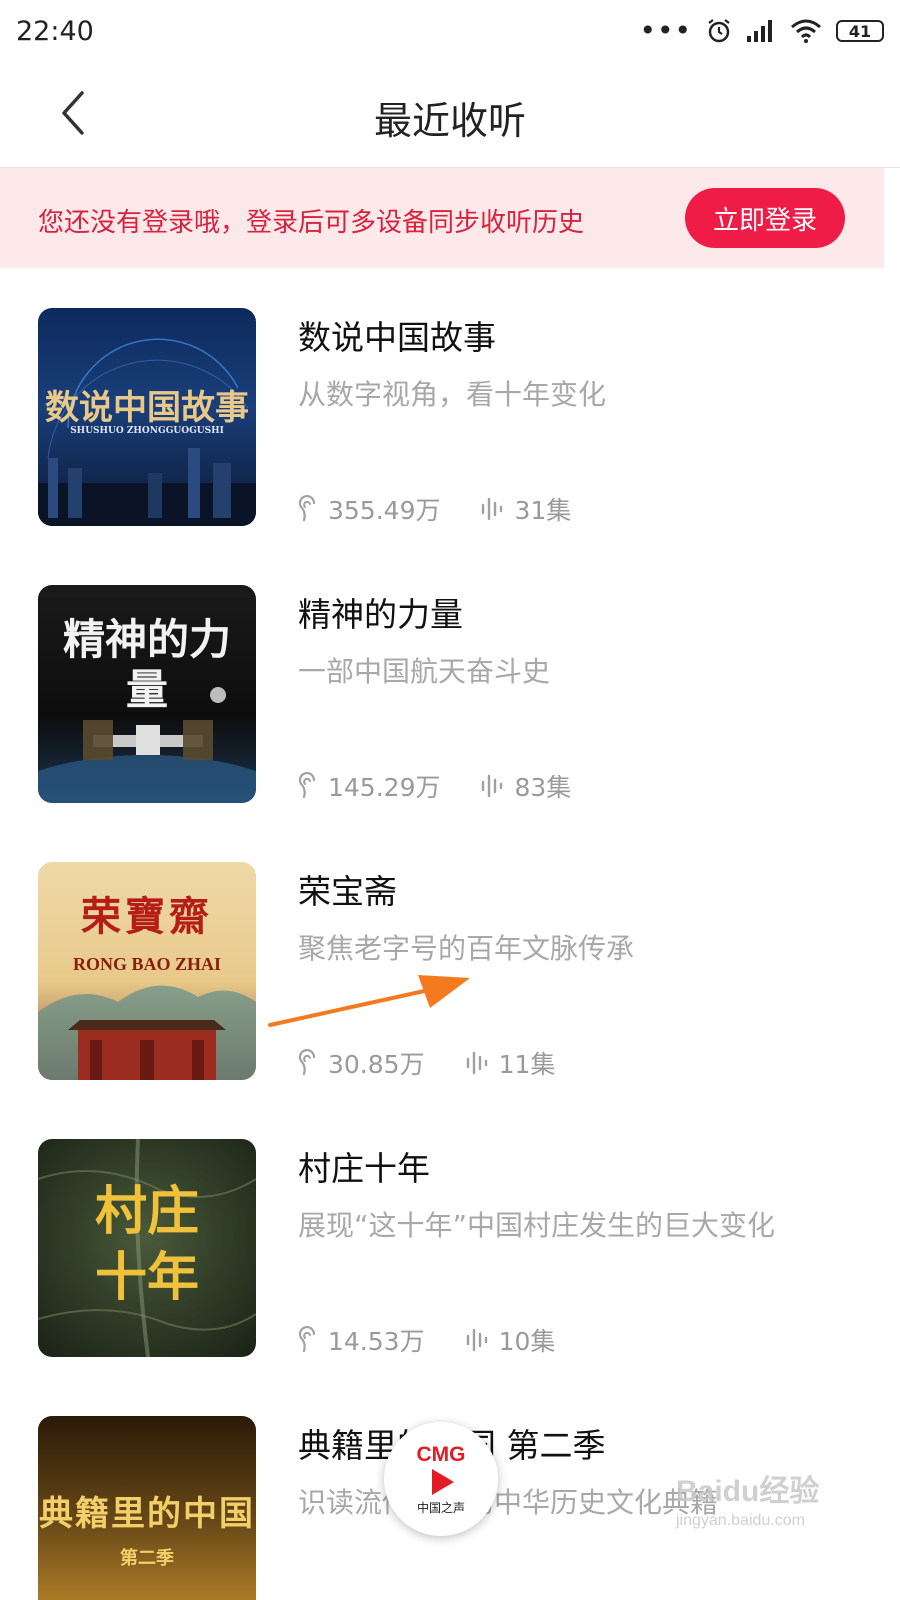  What do you see at coordinates (426, 1063) in the screenshot?
I see `item-meta: 30.85万 11集` at bounding box center [426, 1063].